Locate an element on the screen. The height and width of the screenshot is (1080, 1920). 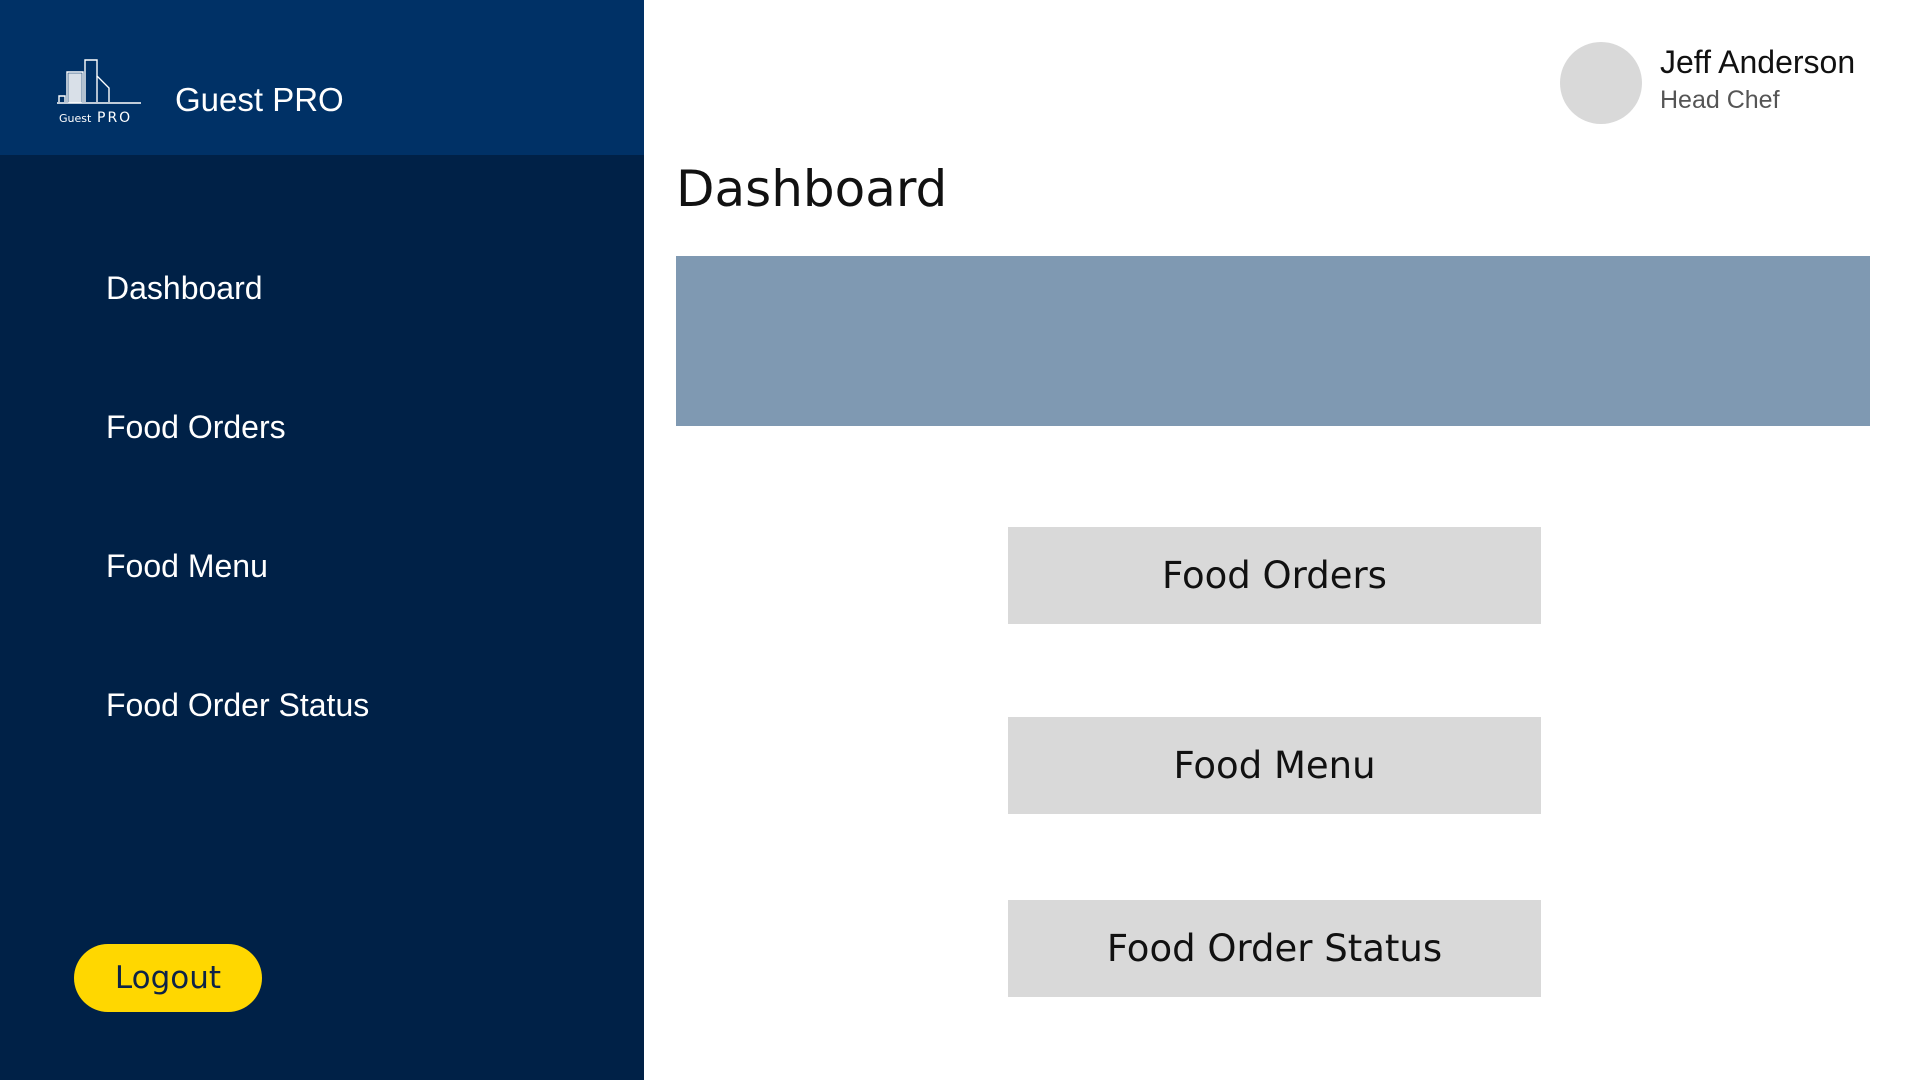
user-name: Jeff Anderson is located at coordinates (1758, 62).